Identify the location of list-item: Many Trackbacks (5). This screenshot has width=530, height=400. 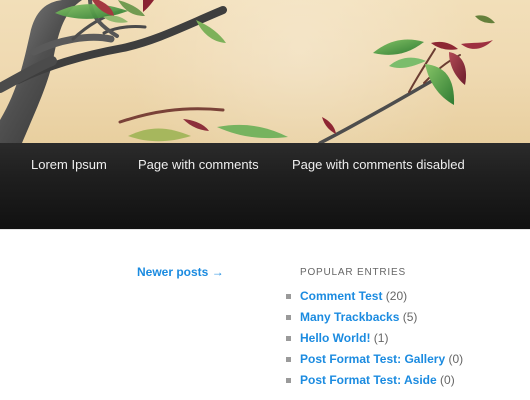
(408, 319).